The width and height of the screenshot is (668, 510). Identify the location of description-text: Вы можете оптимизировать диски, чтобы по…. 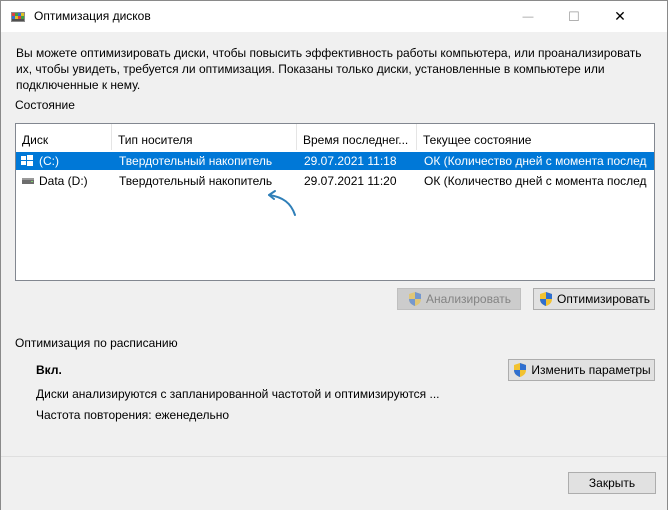
(329, 69).